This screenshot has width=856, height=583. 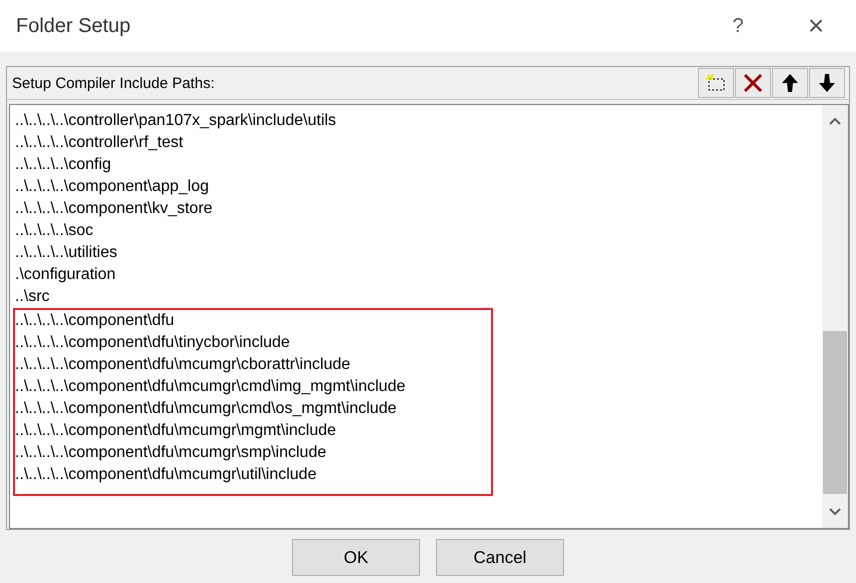 I want to click on path-item: ..\..\..\..\component\dfu\mcumgr\cmd\img_mgmt\include, so click(x=253, y=387).